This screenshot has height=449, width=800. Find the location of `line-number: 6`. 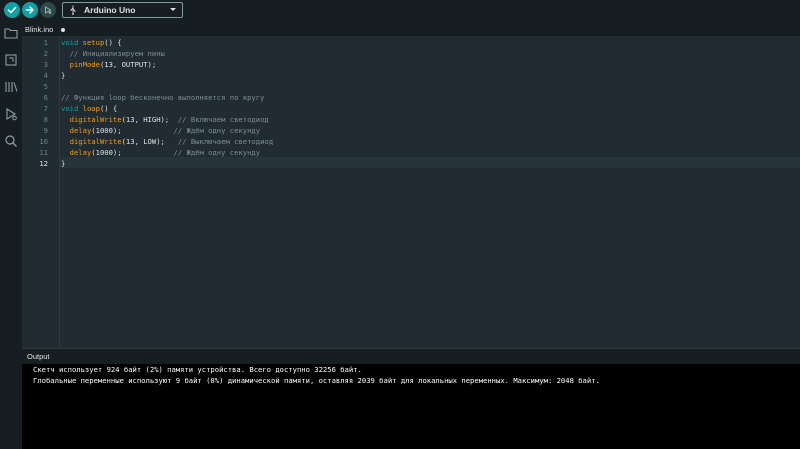

line-number: 6 is located at coordinates (45, 97).